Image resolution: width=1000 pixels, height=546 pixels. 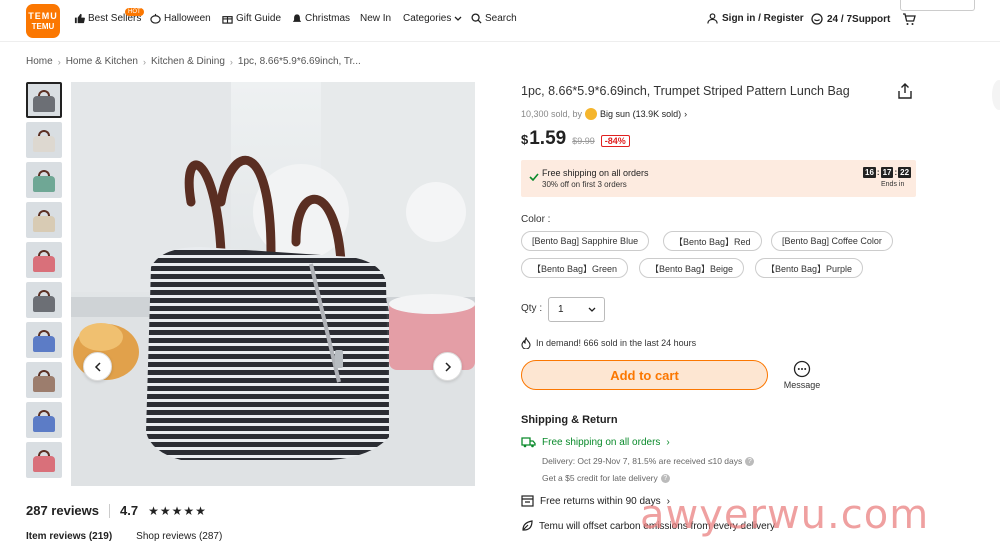 What do you see at coordinates (893, 184) in the screenshot?
I see `timer-ends-label: Ends in` at bounding box center [893, 184].